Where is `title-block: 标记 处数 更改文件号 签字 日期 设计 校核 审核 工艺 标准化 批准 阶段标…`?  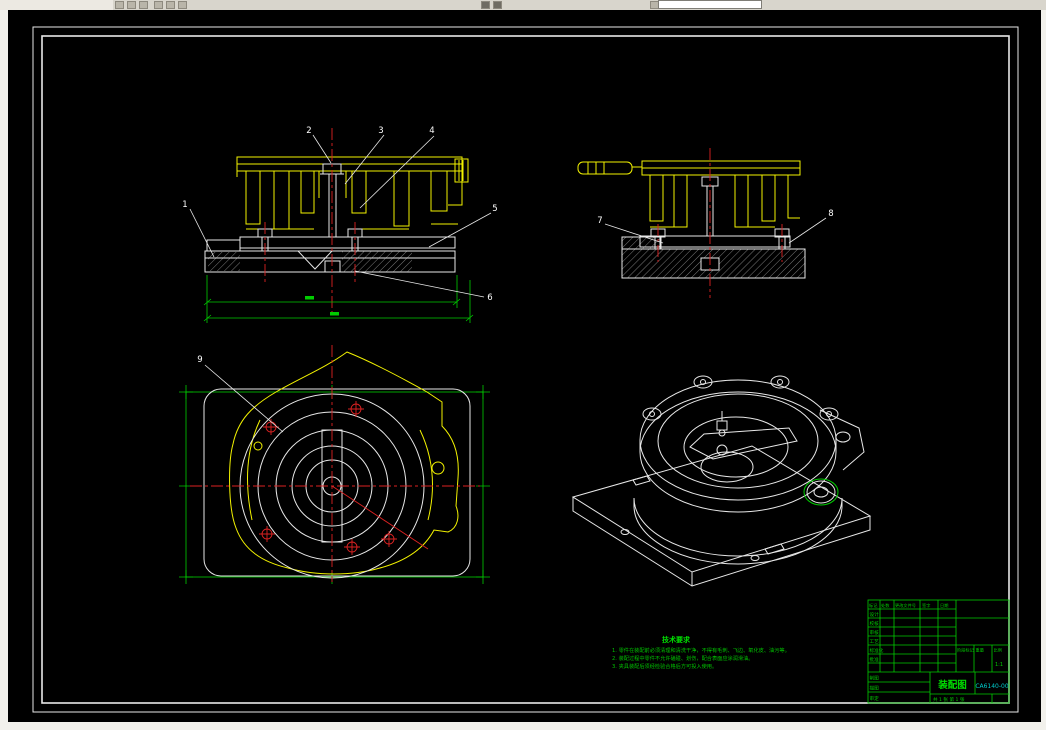
title-block: 标记 处数 更改文件号 签字 日期 设计 校核 审核 工艺 标准化 批准 阶段标… is located at coordinates (938, 651).